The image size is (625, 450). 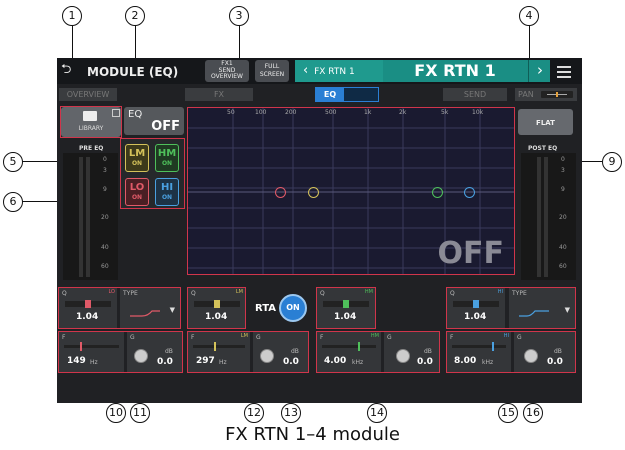 I want to click on callout-9: 9, so click(x=612, y=162).